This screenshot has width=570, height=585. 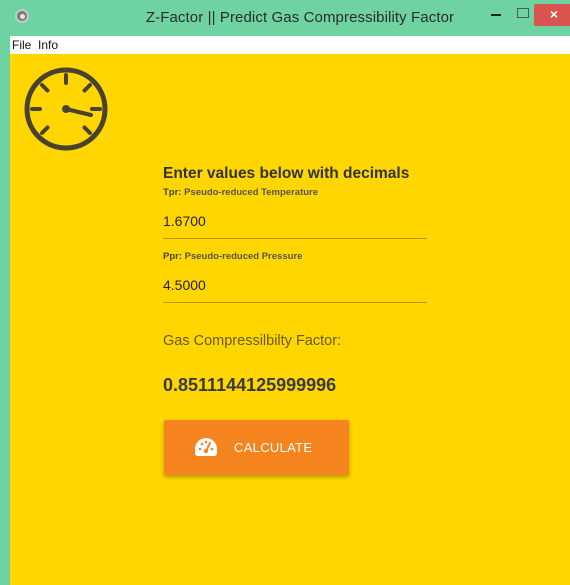 I want to click on menu-info: Info, so click(x=48, y=45).